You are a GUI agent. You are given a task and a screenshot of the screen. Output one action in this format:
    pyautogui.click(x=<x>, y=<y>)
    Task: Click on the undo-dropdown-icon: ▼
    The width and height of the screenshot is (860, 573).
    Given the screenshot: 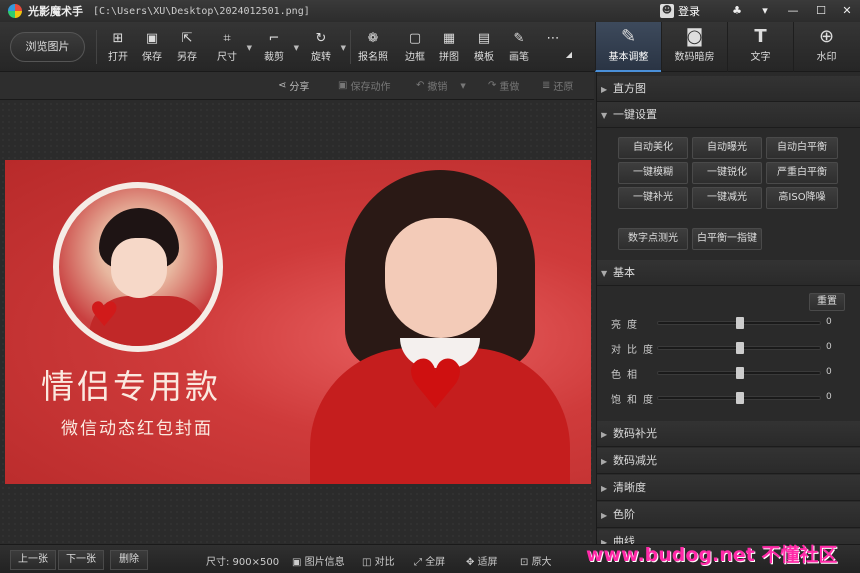 What is the action you would take?
    pyautogui.click(x=462, y=86)
    